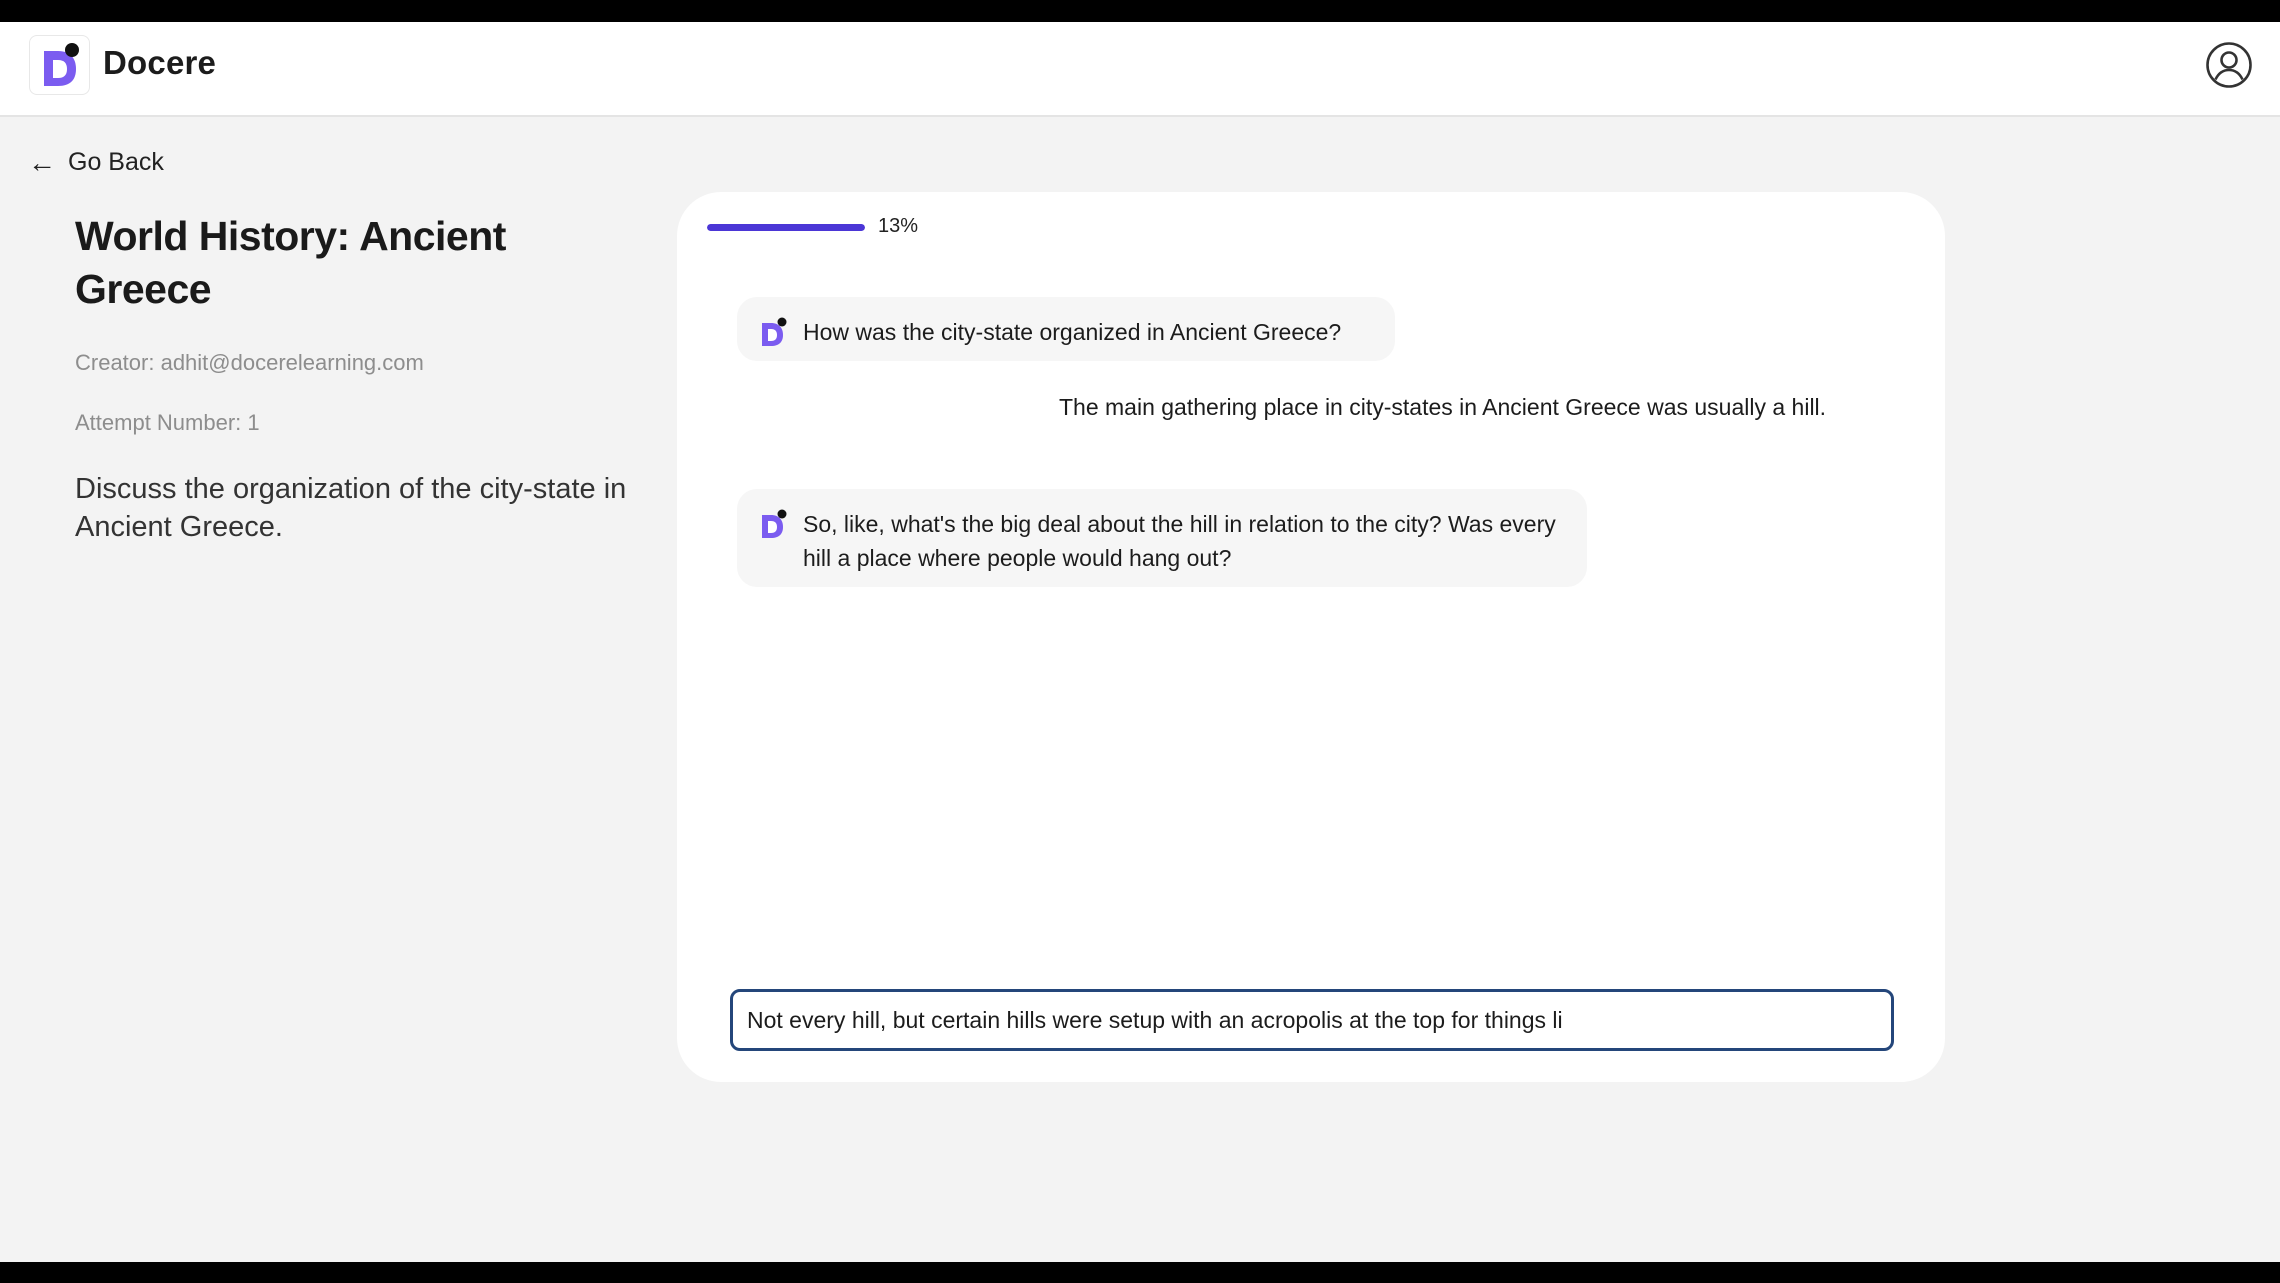 Image resolution: width=2280 pixels, height=1283 pixels. I want to click on progress-percent: 13%, so click(898, 226).